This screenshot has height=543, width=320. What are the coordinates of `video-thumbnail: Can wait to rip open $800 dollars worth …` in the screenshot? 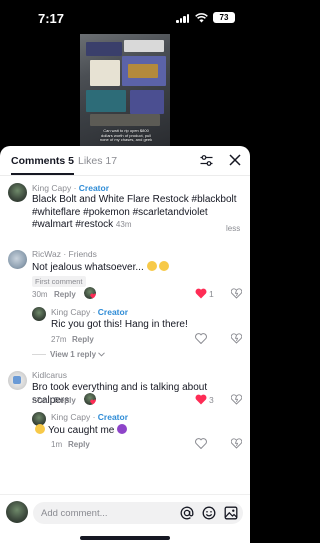 It's located at (125, 90).